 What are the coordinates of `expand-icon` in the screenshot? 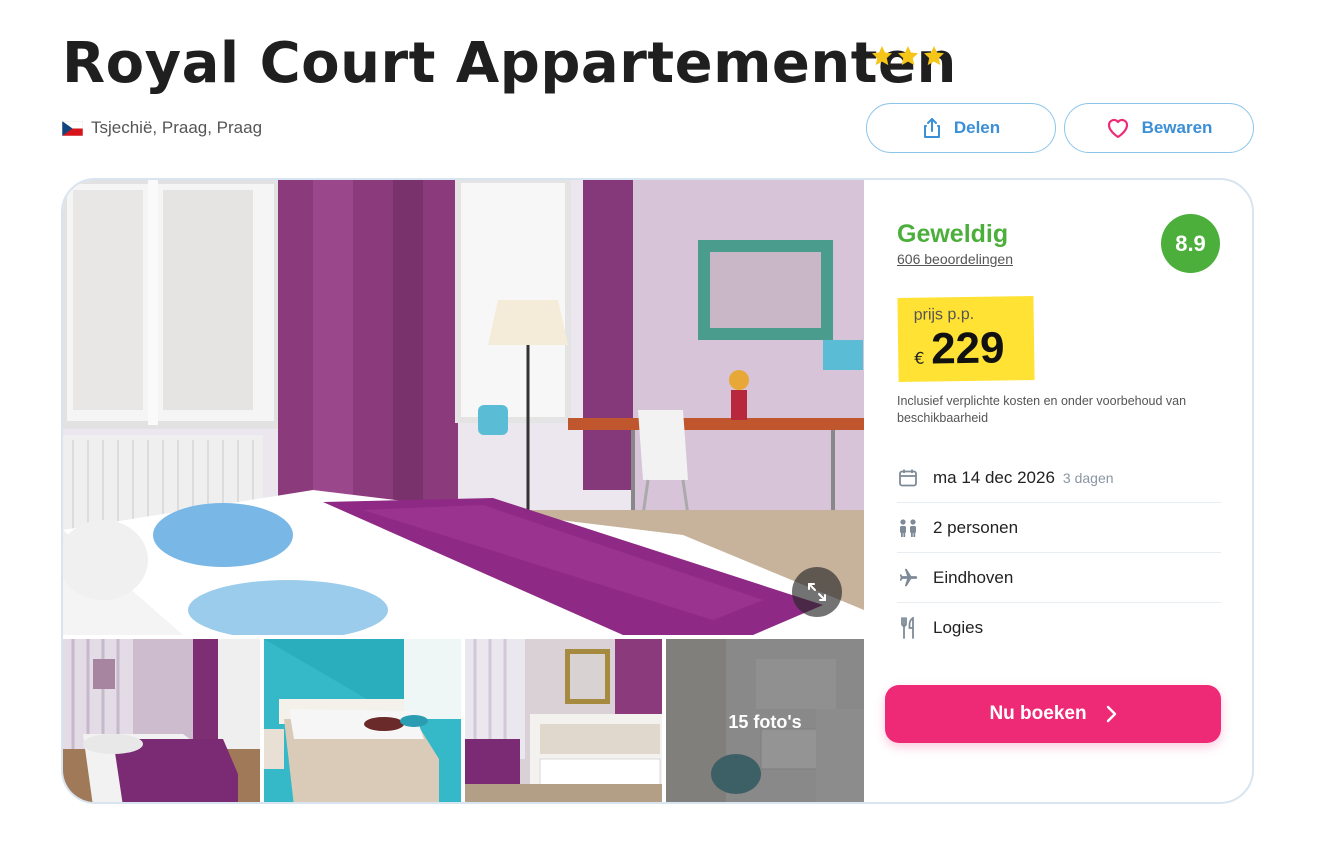 It's located at (817, 592).